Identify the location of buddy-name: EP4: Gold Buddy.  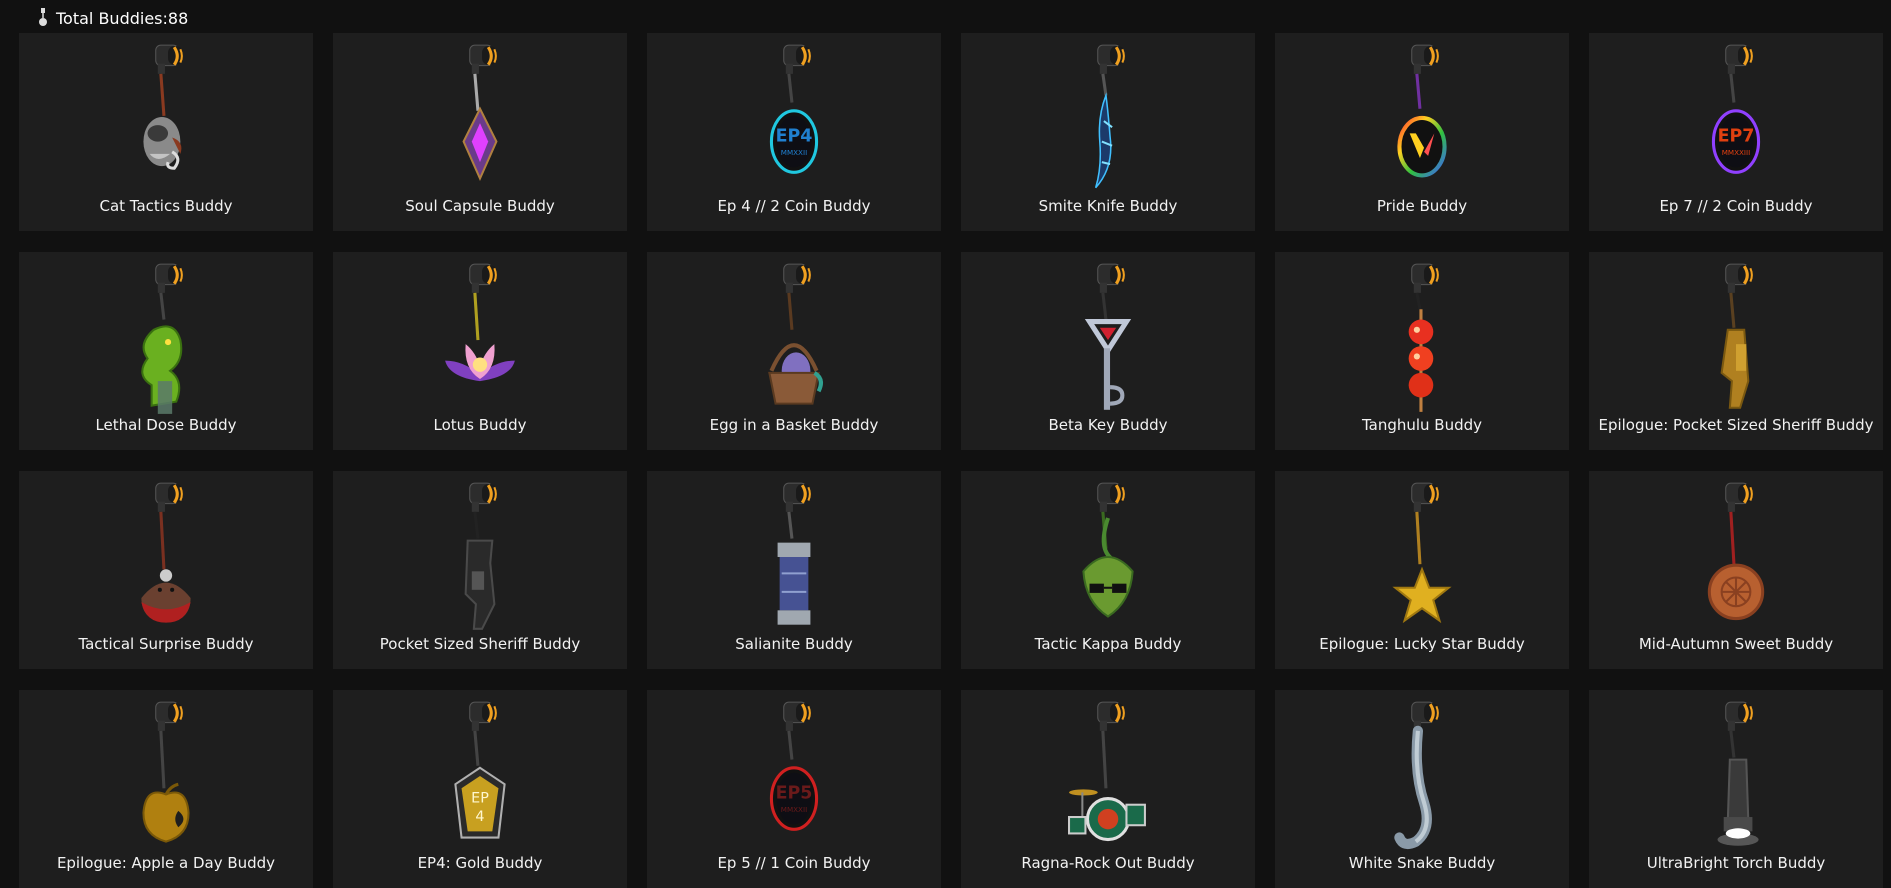
(480, 863).